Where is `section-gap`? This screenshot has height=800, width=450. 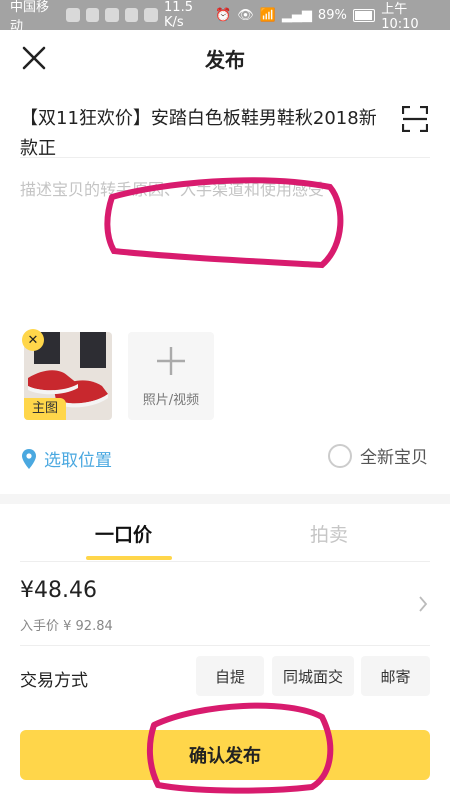 section-gap is located at coordinates (225, 499).